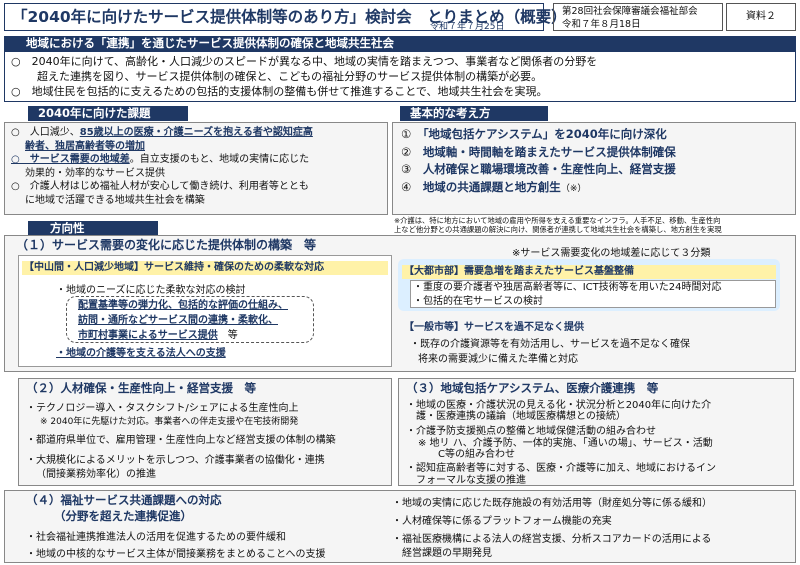 The width and height of the screenshot is (800, 565). What do you see at coordinates (205, 268) in the screenshot?
I see `mountain-area-heading: 【中山間・人口減少地域】サービス維持・確保のための柔軟な対応` at bounding box center [205, 268].